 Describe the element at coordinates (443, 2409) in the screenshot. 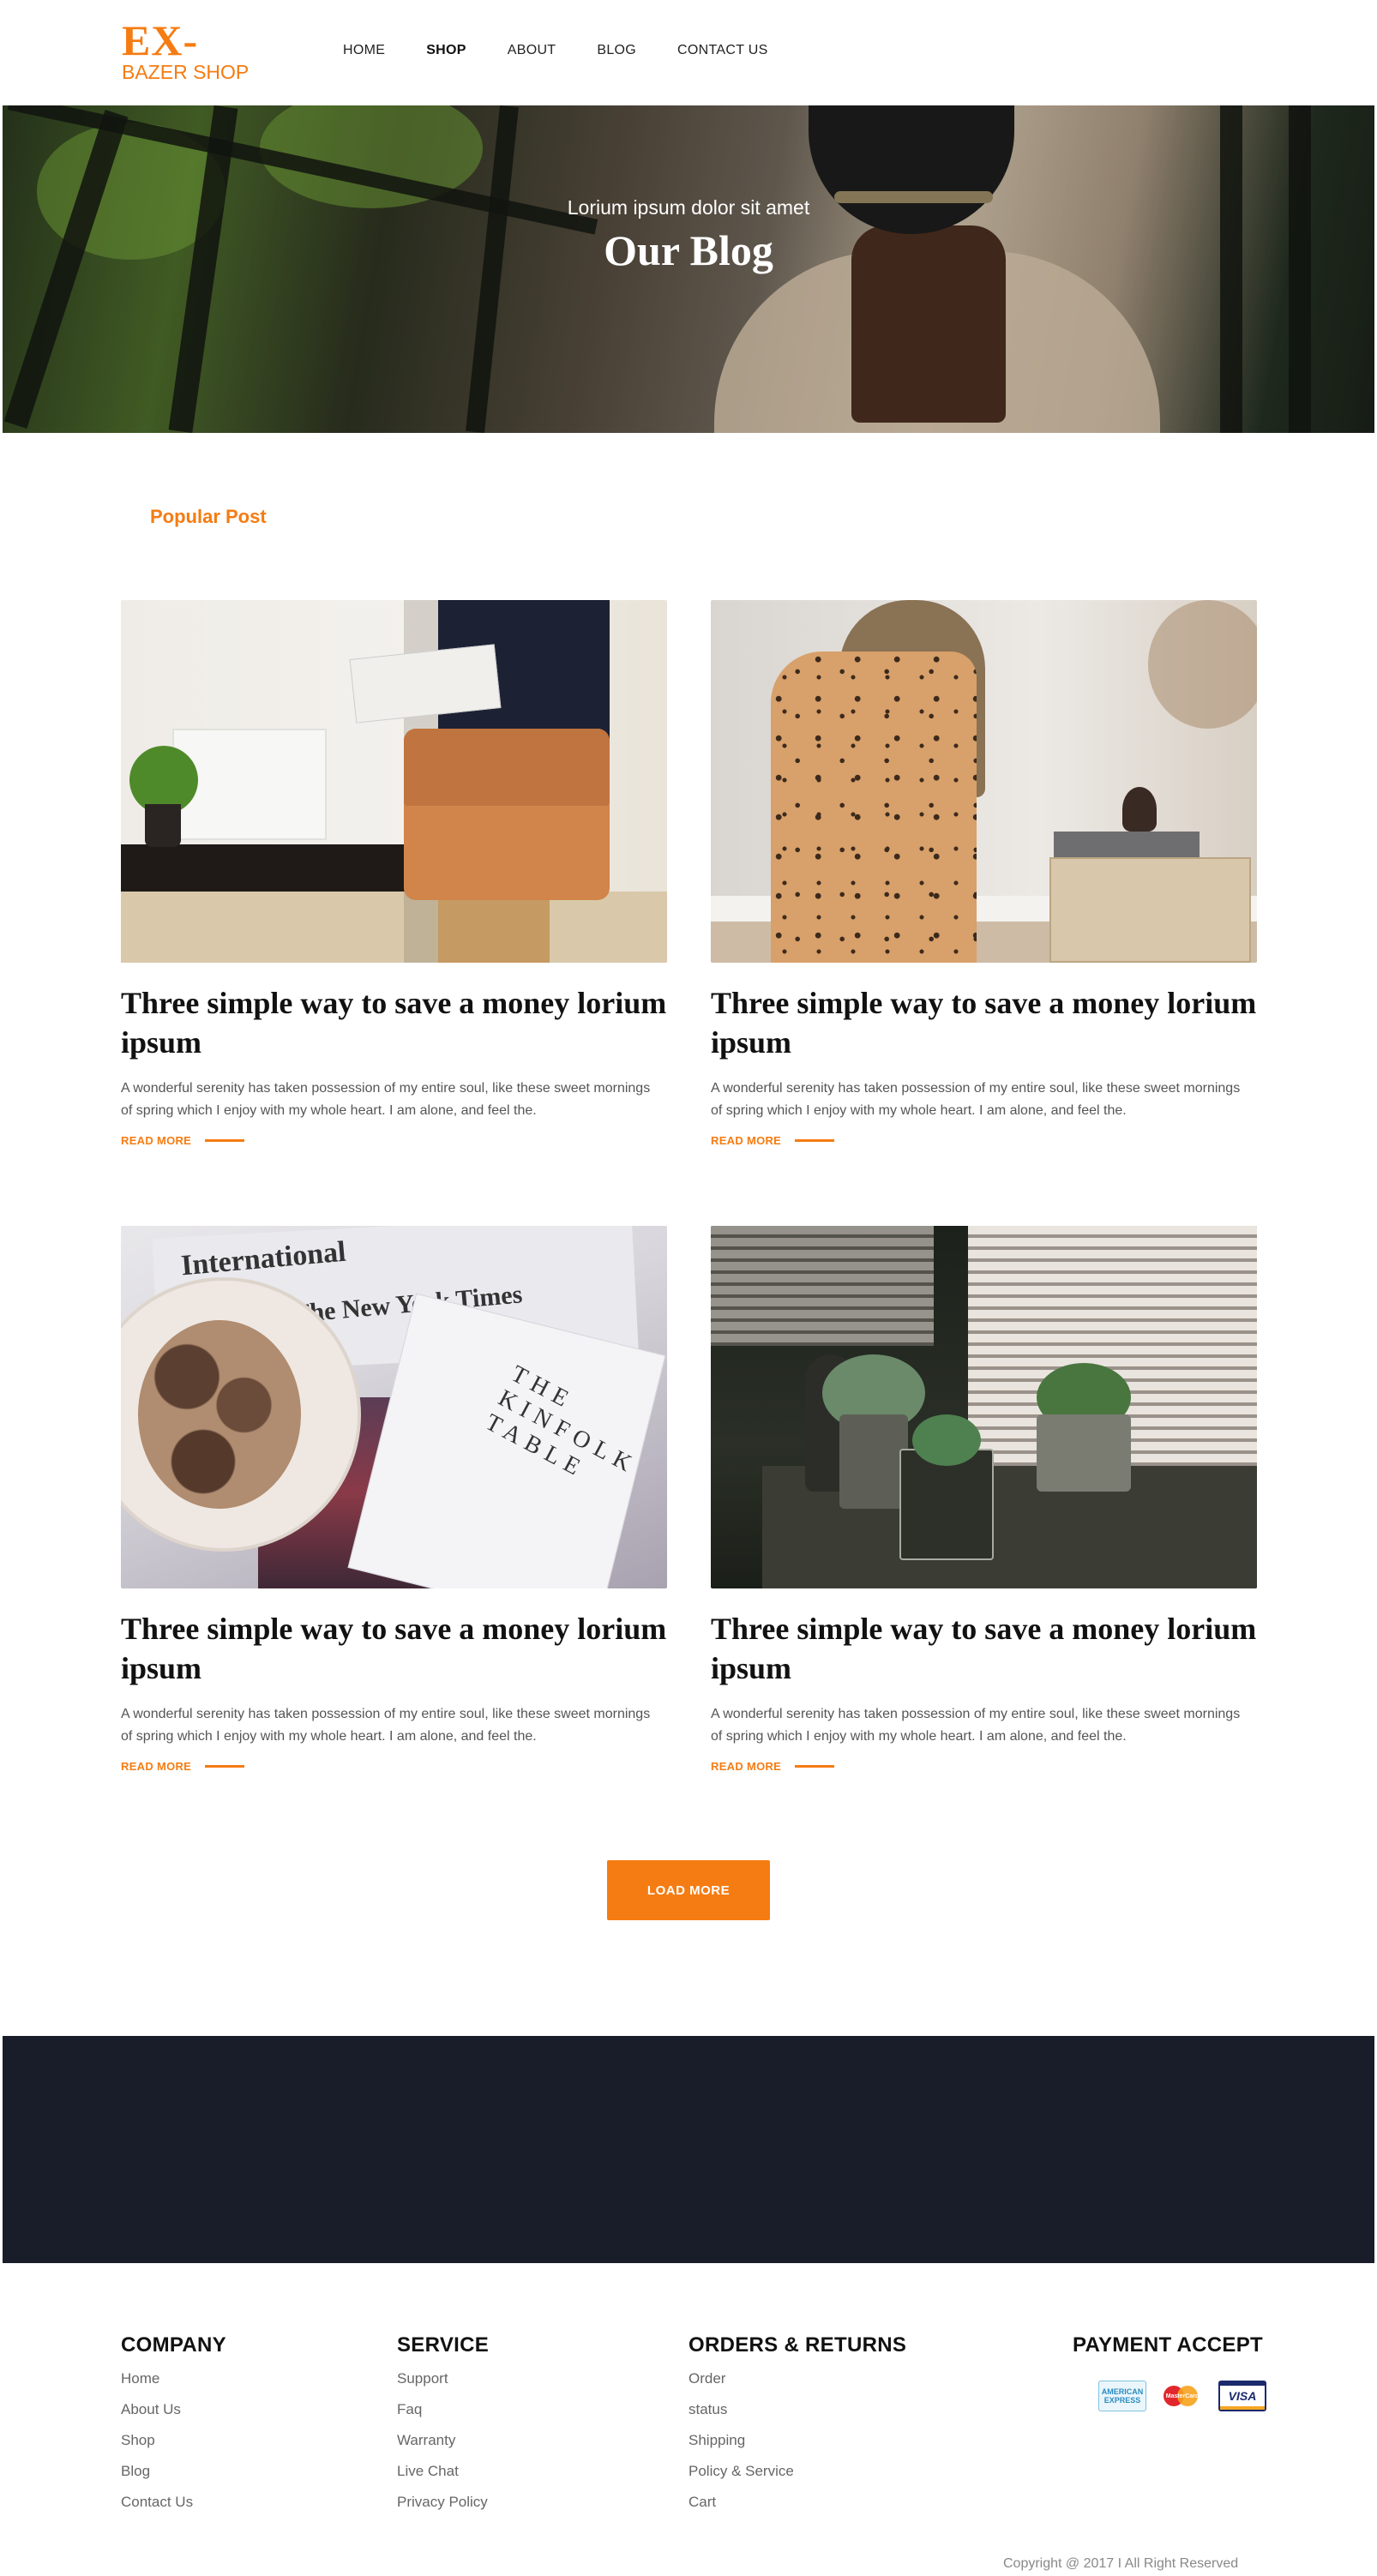

I see `footer-link-faq: Faq` at that location.